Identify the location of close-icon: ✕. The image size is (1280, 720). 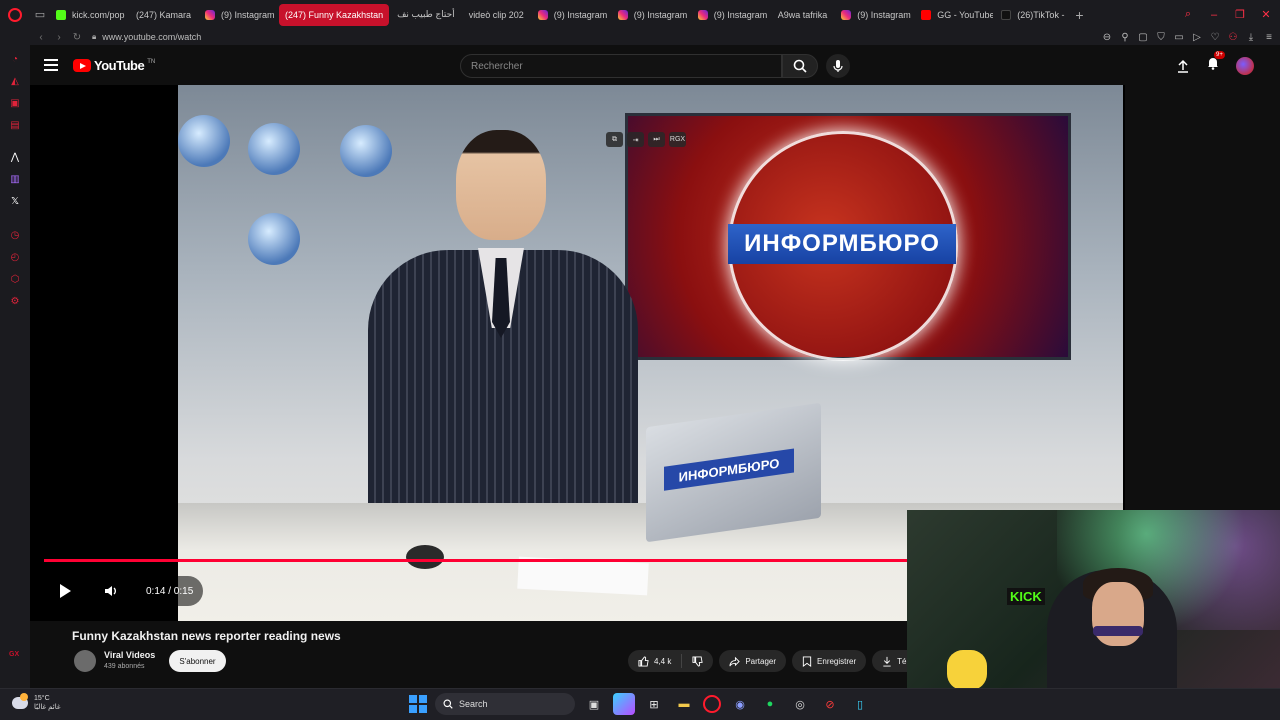
(1266, 14).